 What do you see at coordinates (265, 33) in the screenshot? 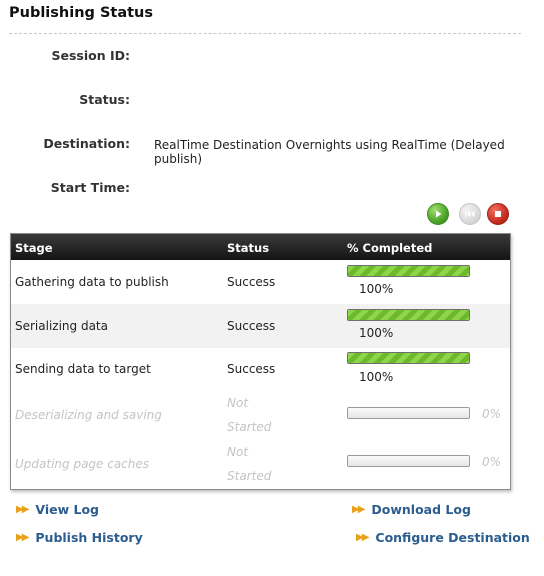
I see `title-divider` at bounding box center [265, 33].